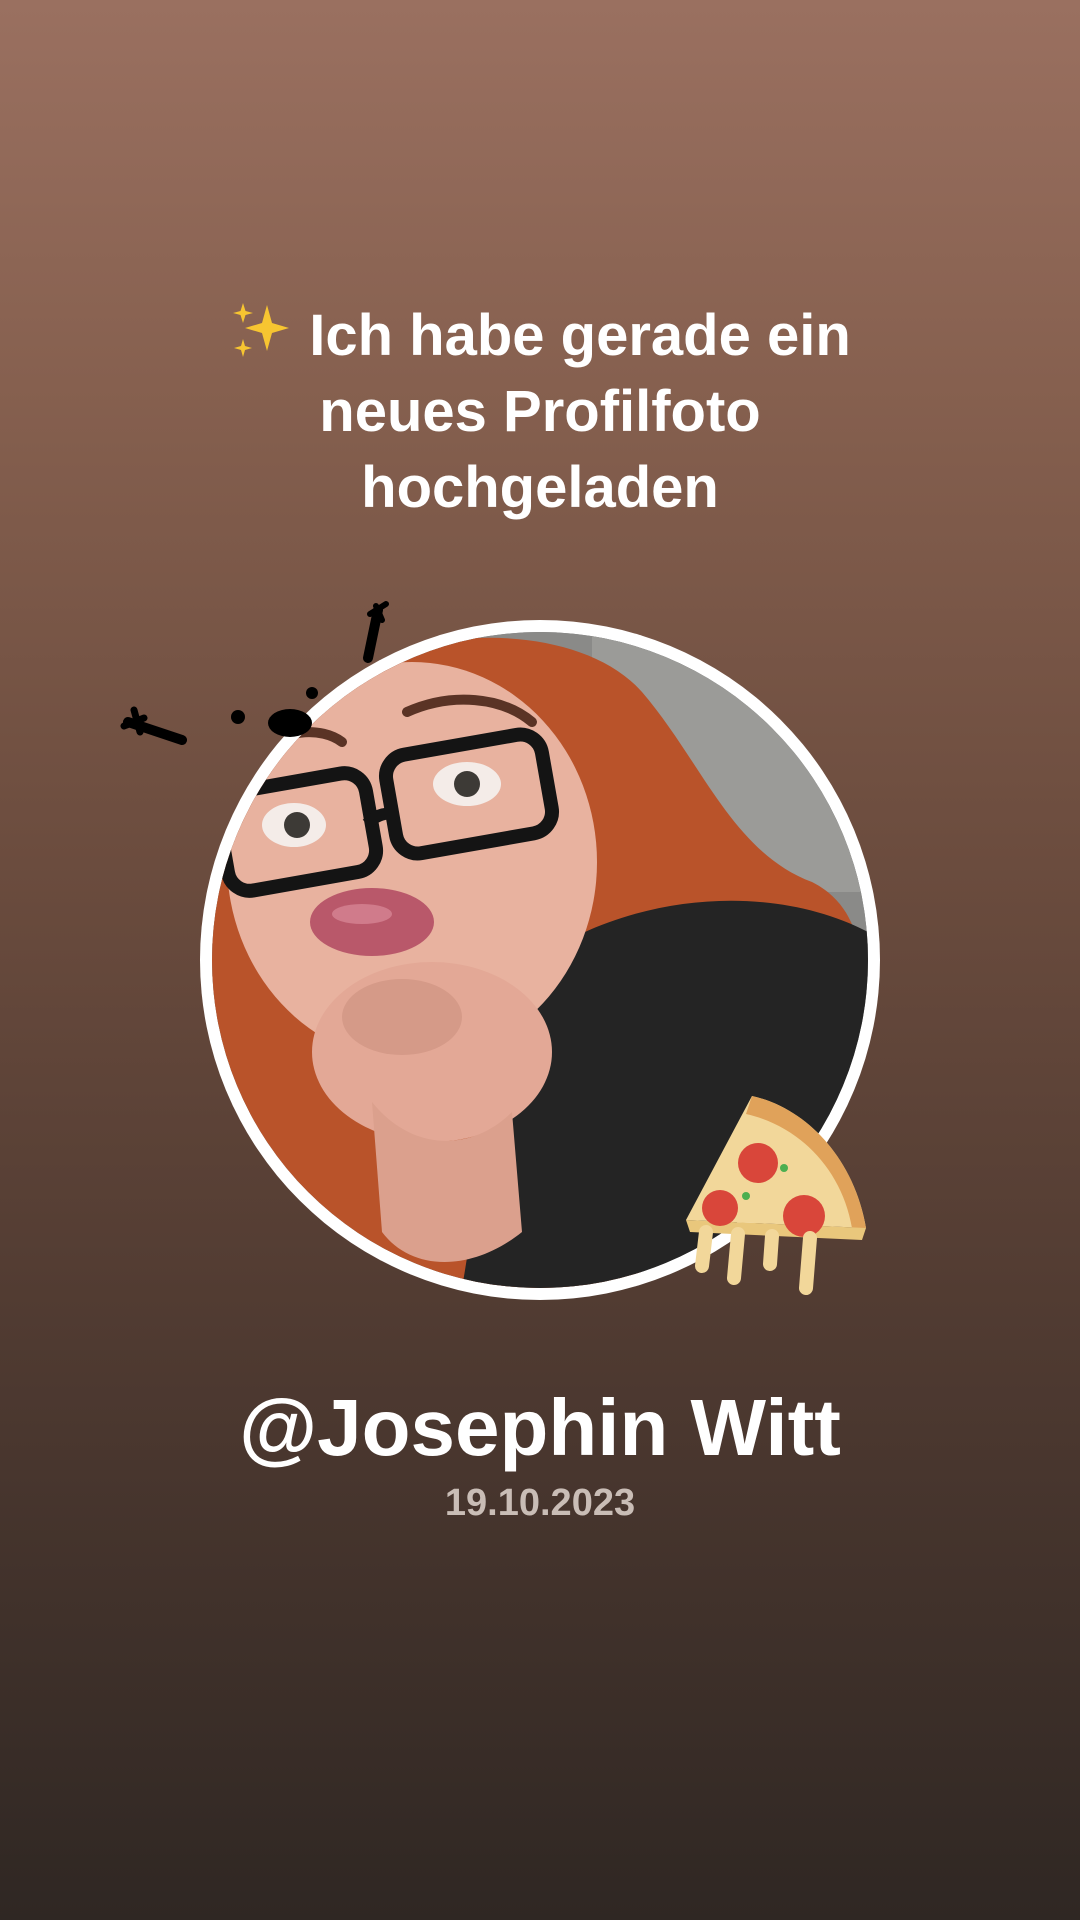  What do you see at coordinates (540, 1428) in the screenshot?
I see `username: @Josephin Witt` at bounding box center [540, 1428].